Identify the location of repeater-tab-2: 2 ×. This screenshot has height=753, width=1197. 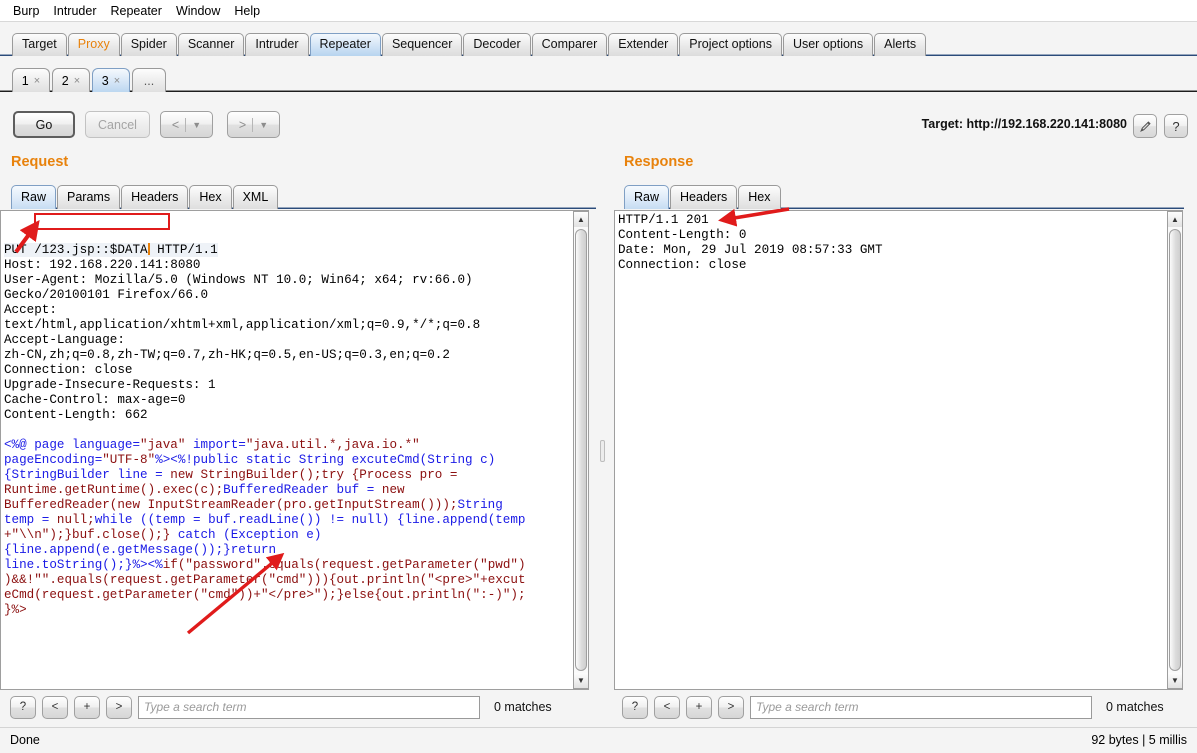
(71, 80).